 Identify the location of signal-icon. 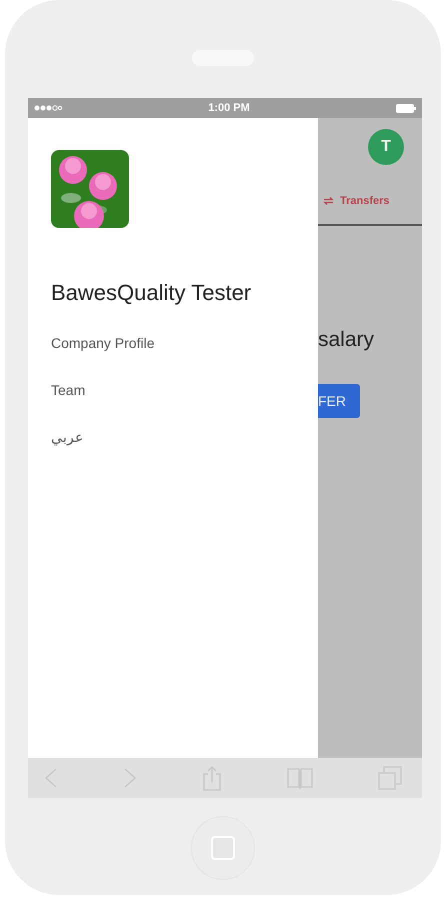
(48, 108).